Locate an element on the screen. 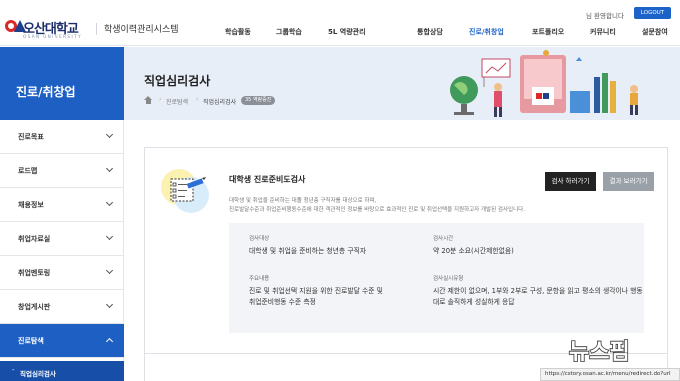  welcome-text: 님 환영합니다 is located at coordinates (605, 16).